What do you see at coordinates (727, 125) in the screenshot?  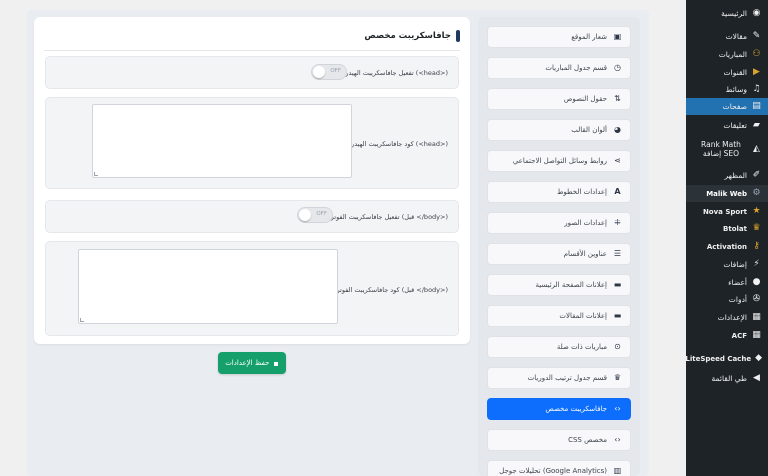 I see `wp-menu-item-comments: ▰ تعليقات` at bounding box center [727, 125].